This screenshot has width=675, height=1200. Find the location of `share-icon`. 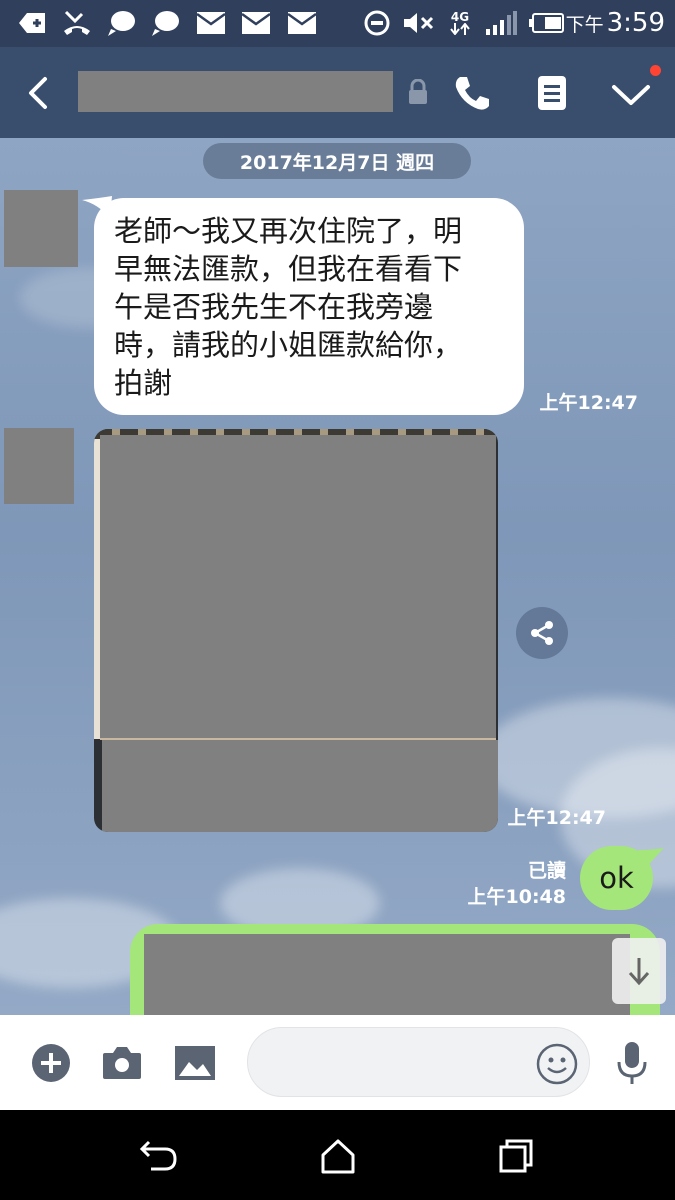

share-icon is located at coordinates (542, 633).